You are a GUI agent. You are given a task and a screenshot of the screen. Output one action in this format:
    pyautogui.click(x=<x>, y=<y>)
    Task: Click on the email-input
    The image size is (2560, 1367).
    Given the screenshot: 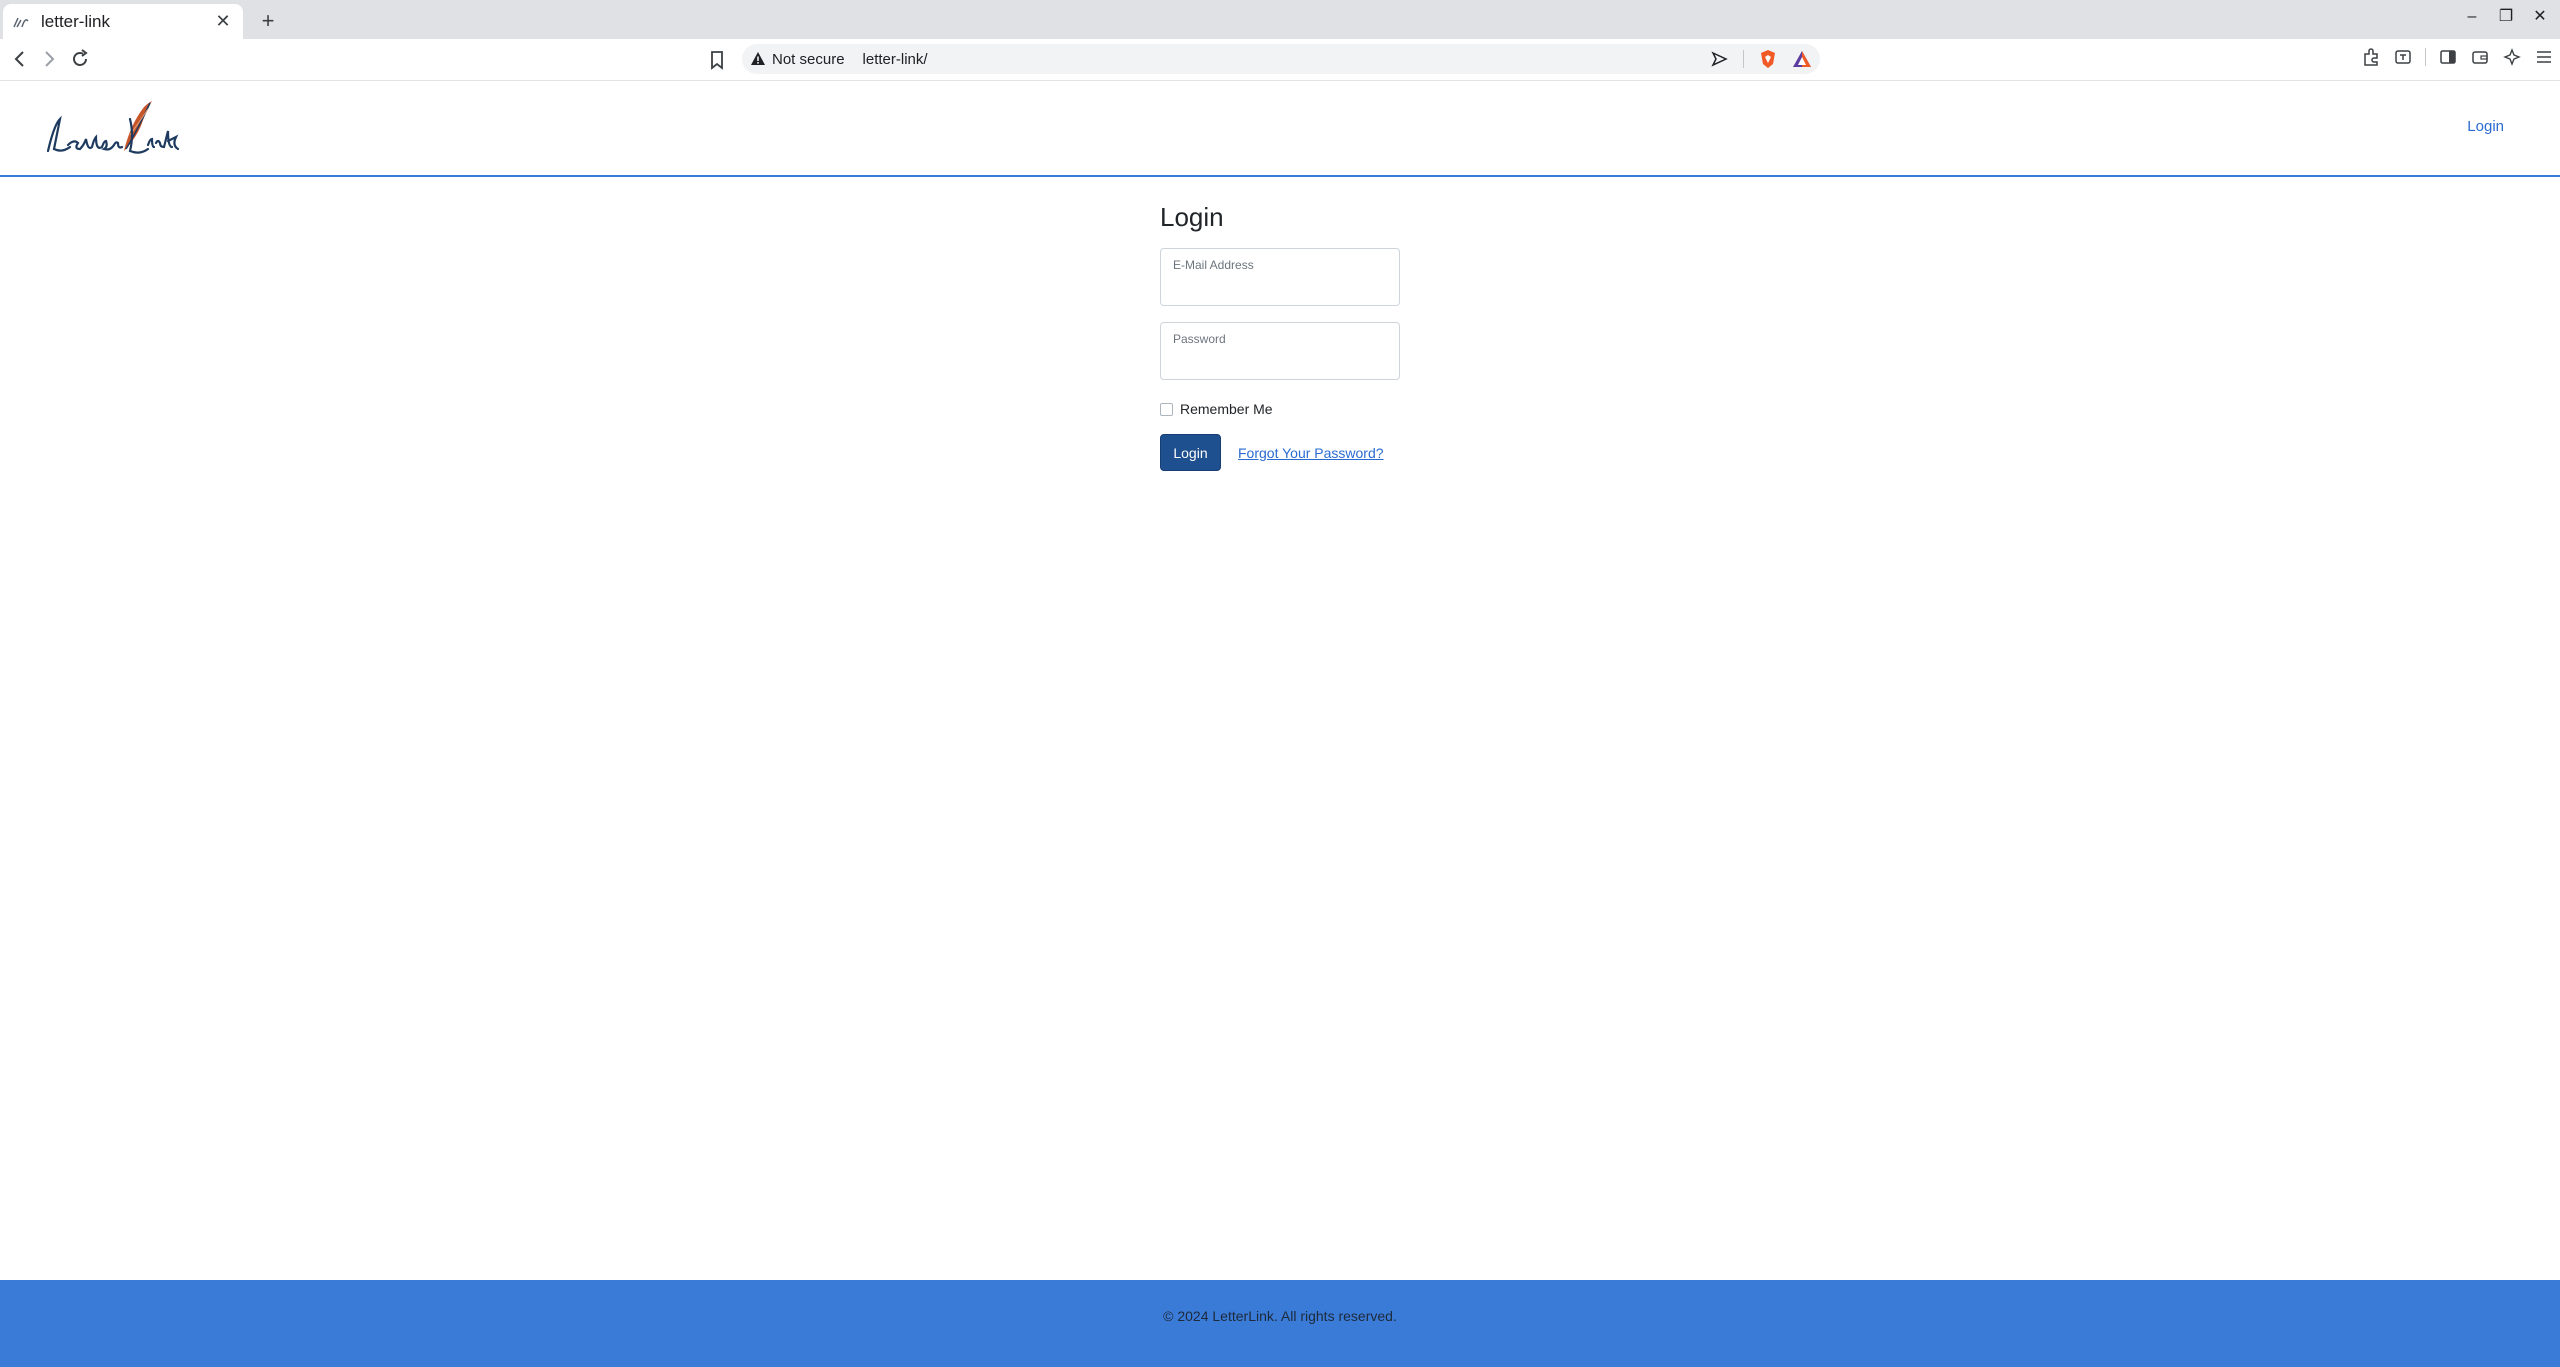 What is the action you would take?
    pyautogui.click(x=1280, y=288)
    